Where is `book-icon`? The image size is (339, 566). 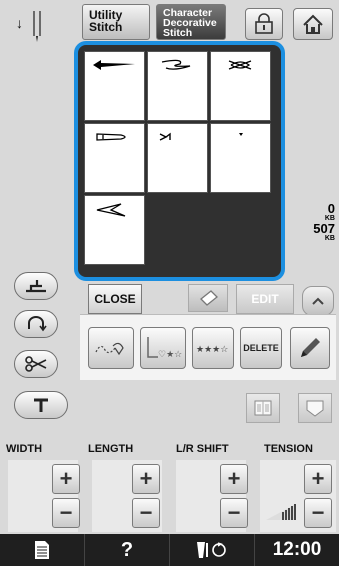
book-icon is located at coordinates (263, 408).